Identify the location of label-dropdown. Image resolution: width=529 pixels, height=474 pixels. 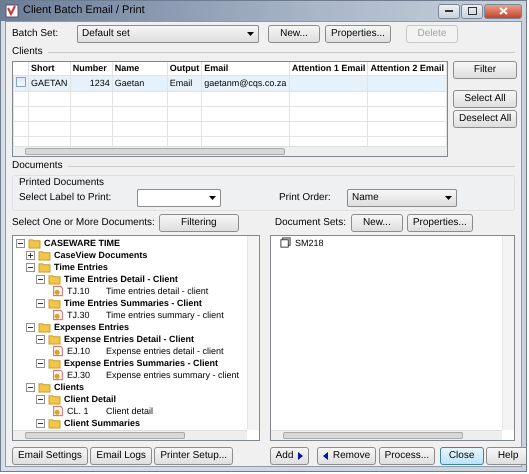
(179, 198).